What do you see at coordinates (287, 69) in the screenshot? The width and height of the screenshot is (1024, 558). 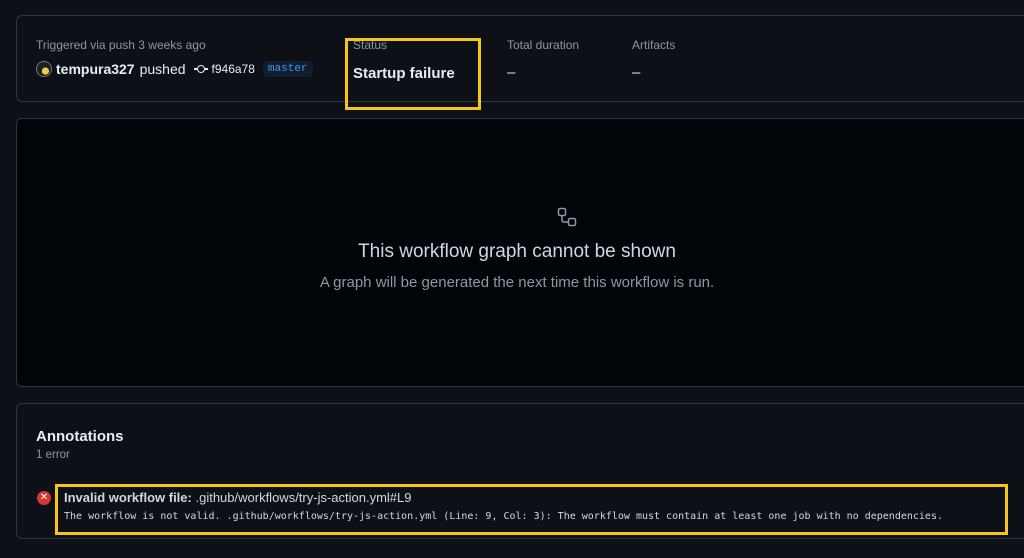 I see `branch-badge: master` at bounding box center [287, 69].